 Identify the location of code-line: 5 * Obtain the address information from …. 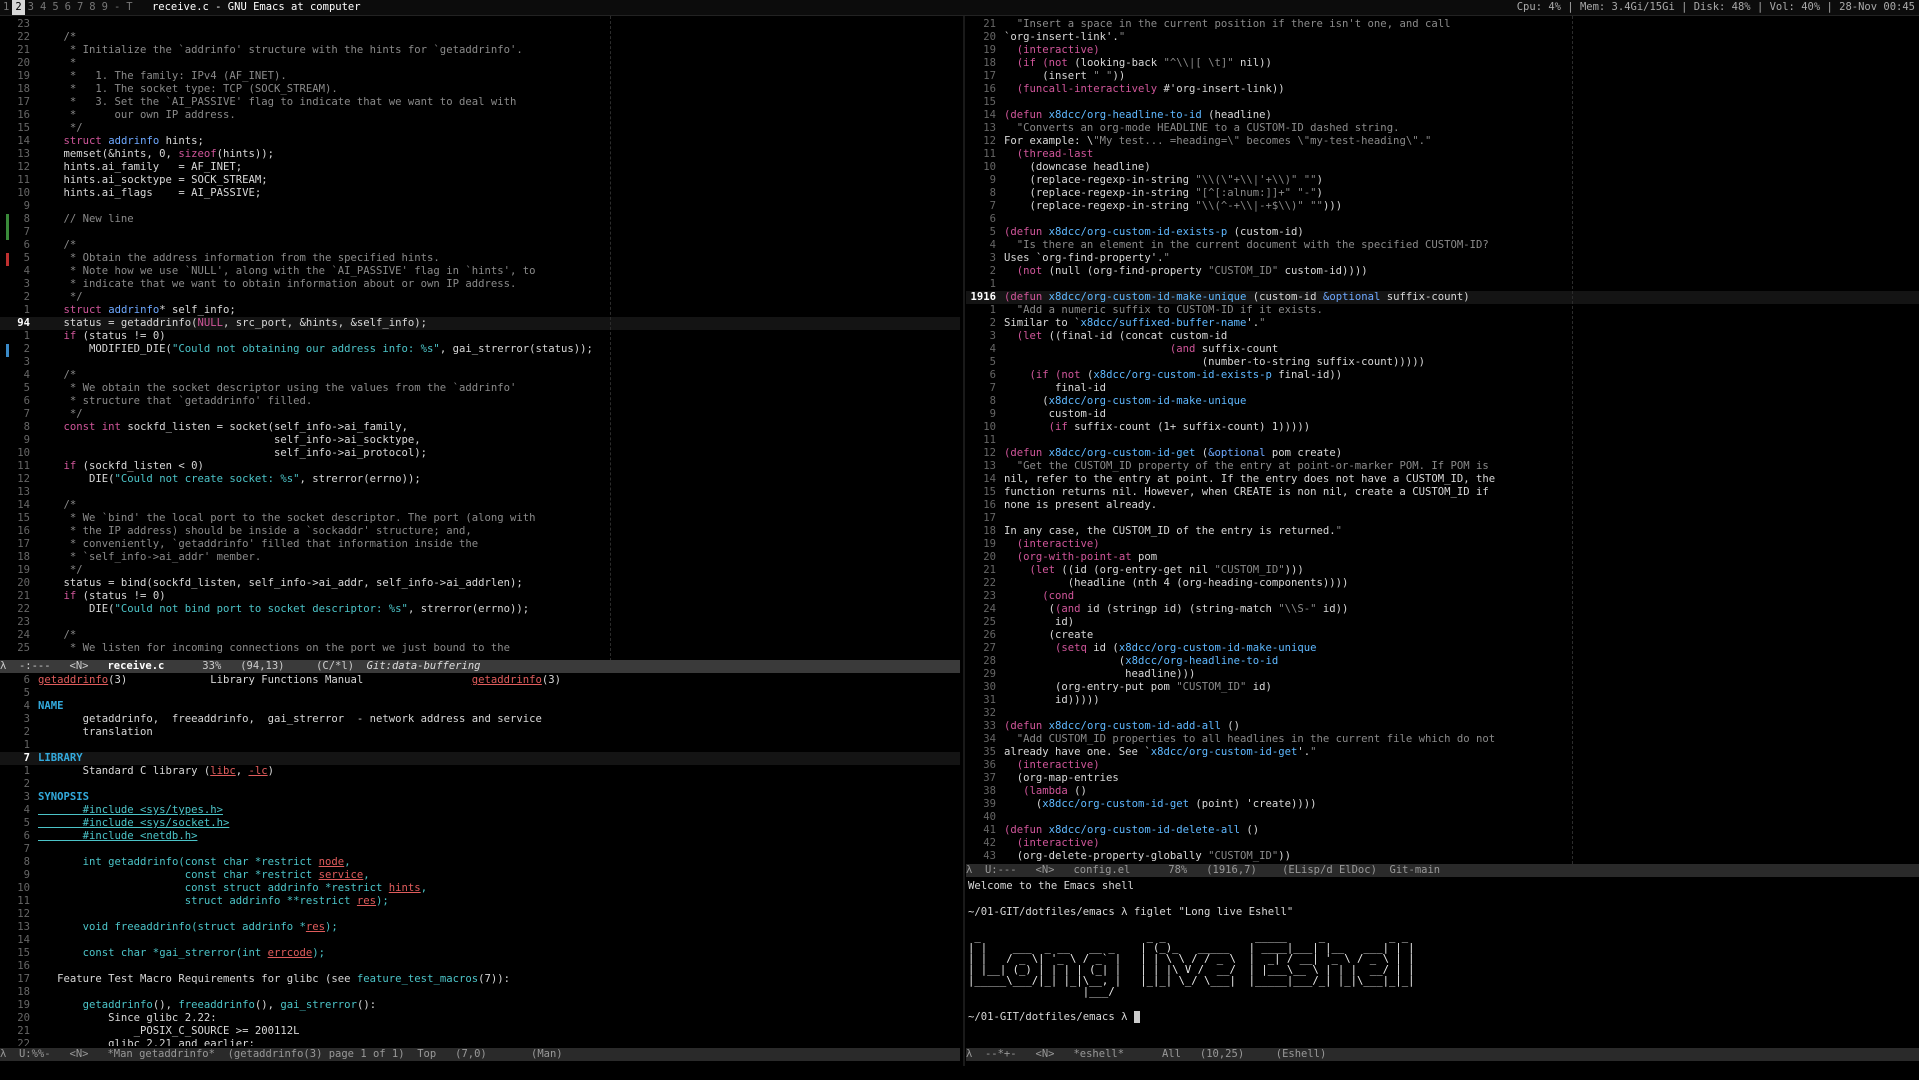
(480, 258).